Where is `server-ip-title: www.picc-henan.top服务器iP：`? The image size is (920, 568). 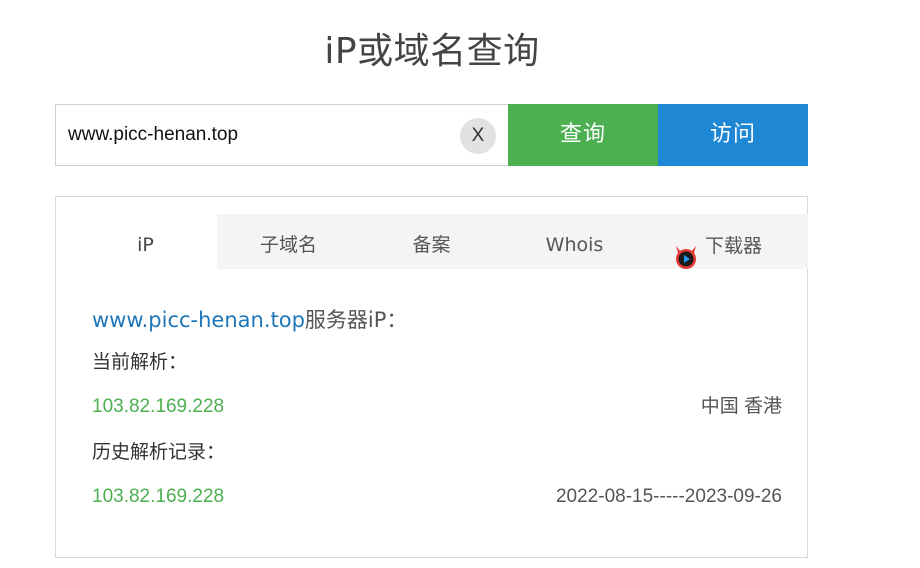
server-ip-title: www.picc-henan.top服务器iP： is located at coordinates (437, 320).